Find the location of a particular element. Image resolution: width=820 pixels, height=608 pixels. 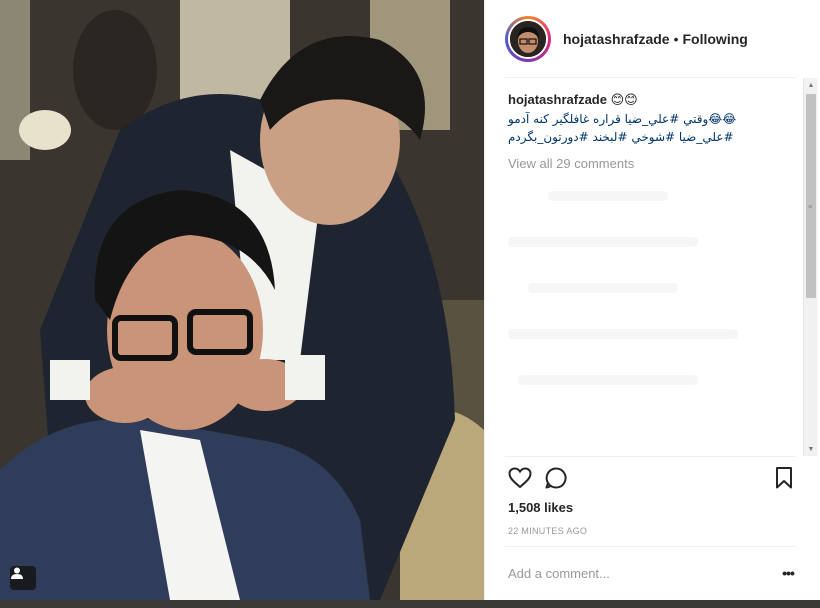

comments-scrollbar: ▲ ≡ ▼ is located at coordinates (810, 267).